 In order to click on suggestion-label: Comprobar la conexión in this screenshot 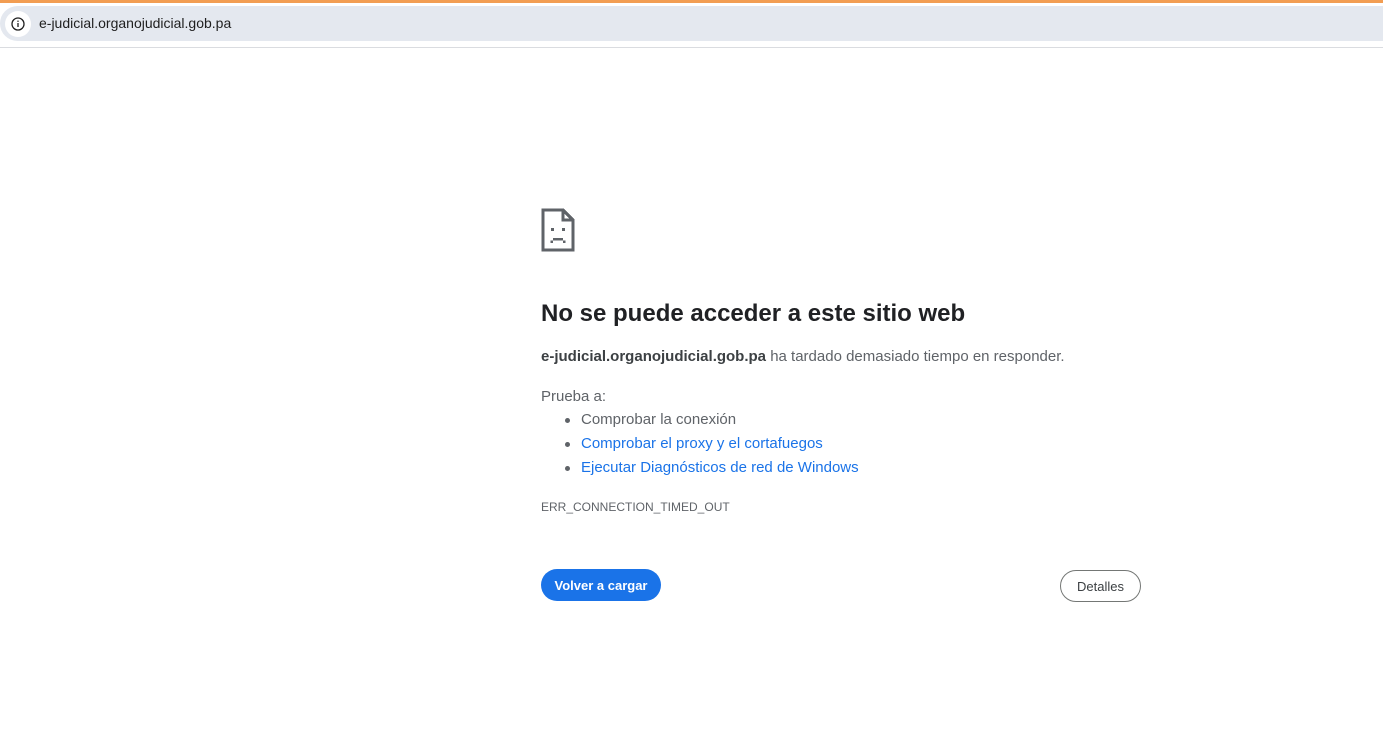, I will do `click(659, 419)`.